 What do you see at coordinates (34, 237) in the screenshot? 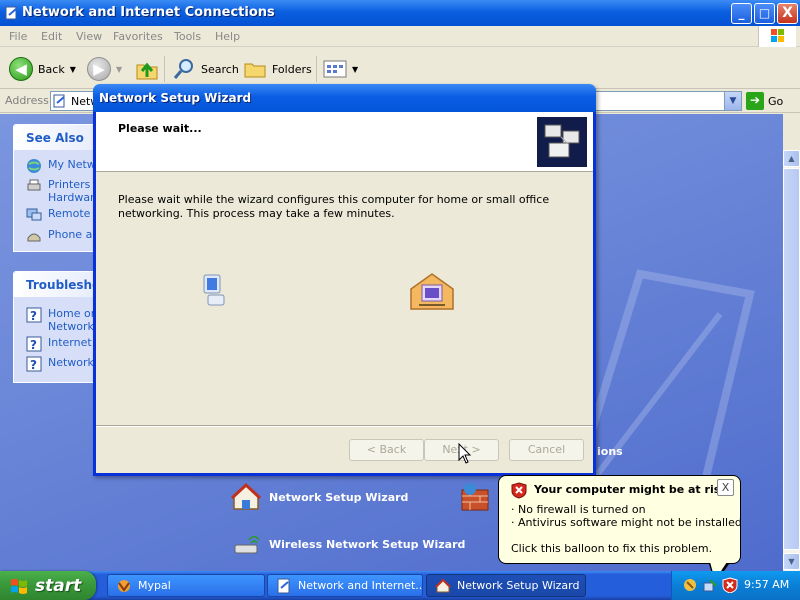
I see `phone-icon` at bounding box center [34, 237].